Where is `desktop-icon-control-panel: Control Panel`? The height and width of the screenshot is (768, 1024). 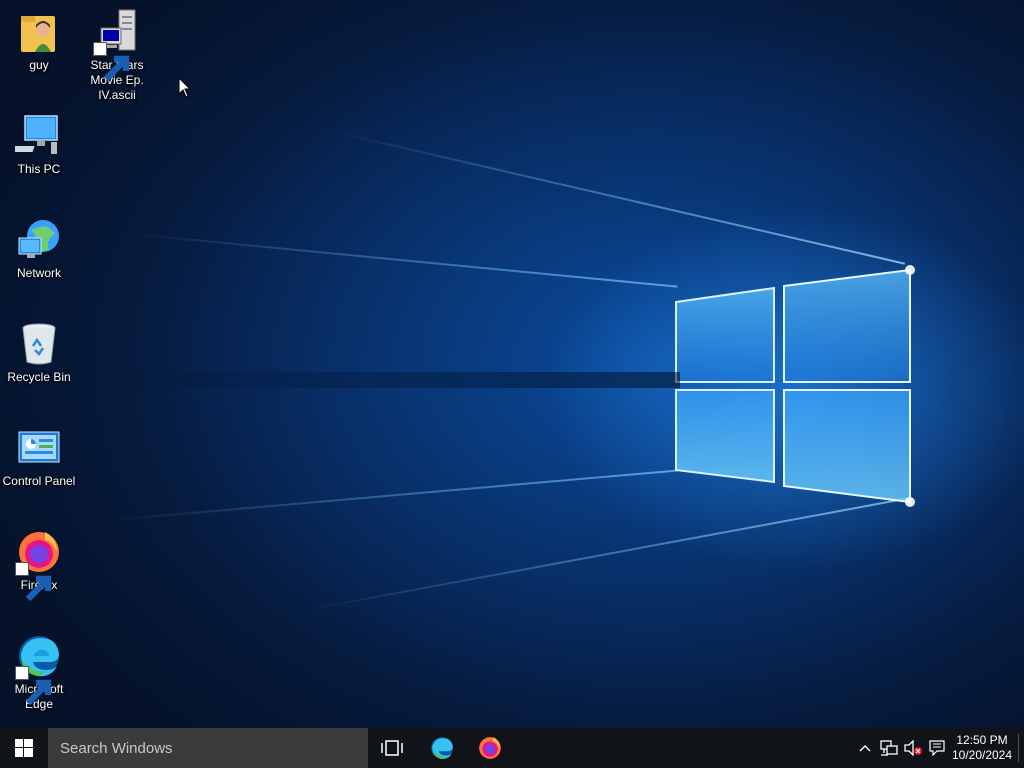 desktop-icon-control-panel: Control Panel is located at coordinates (39, 456).